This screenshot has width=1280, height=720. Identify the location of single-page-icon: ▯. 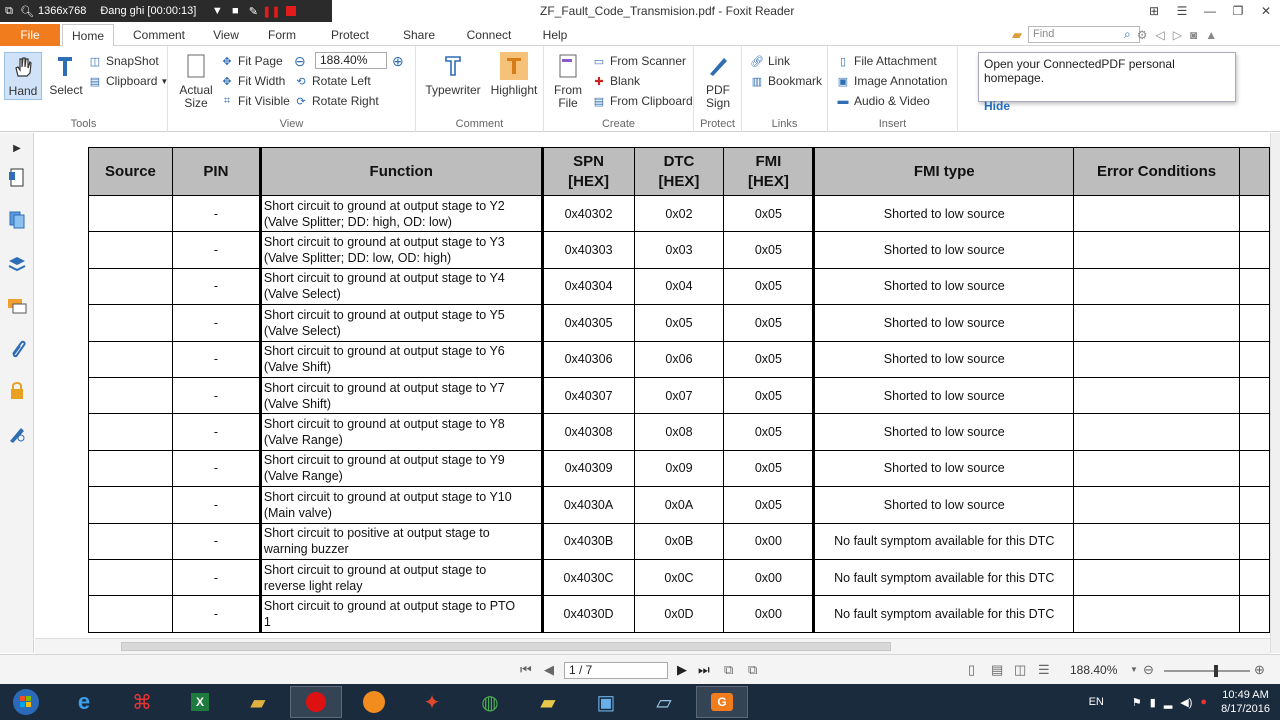
(971, 670).